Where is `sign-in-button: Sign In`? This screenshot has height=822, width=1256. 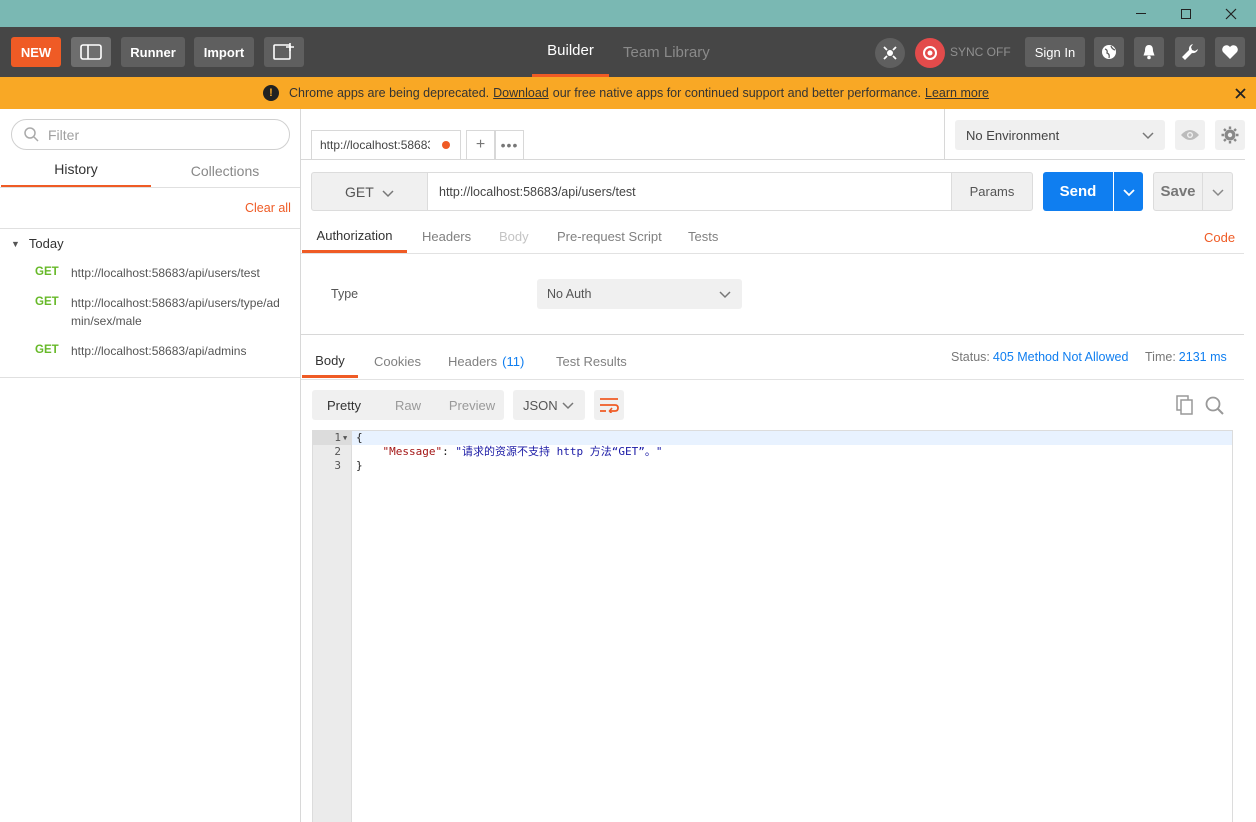
sign-in-button: Sign In is located at coordinates (1055, 52).